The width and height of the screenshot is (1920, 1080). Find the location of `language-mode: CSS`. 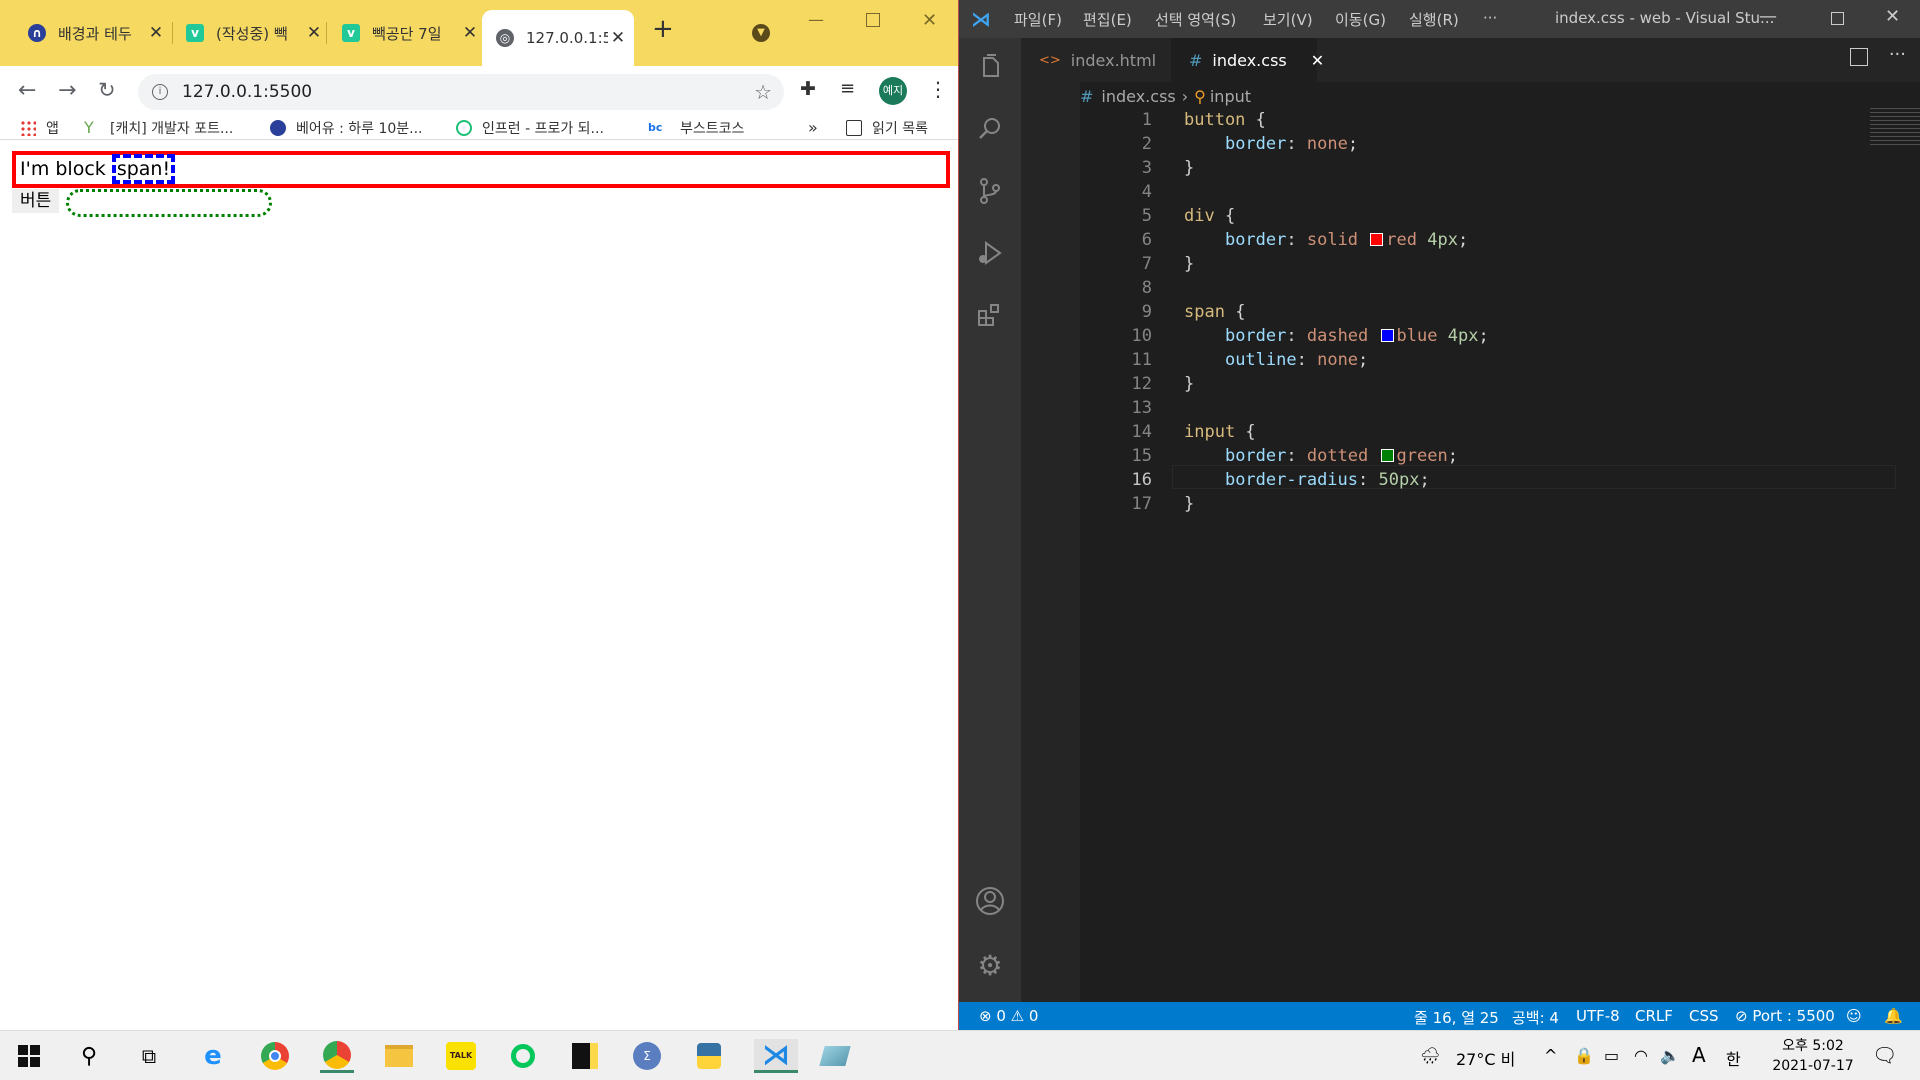

language-mode: CSS is located at coordinates (1704, 1016).